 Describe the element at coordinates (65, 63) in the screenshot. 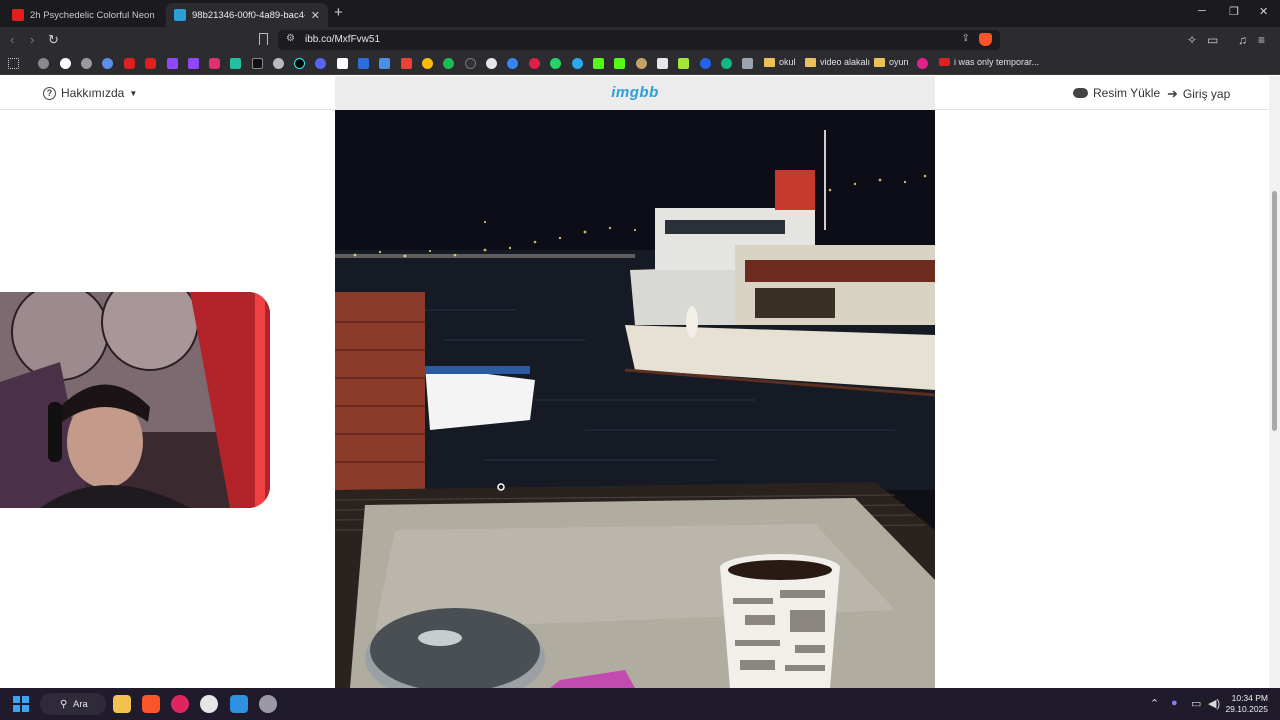

I see `google-icon` at that location.